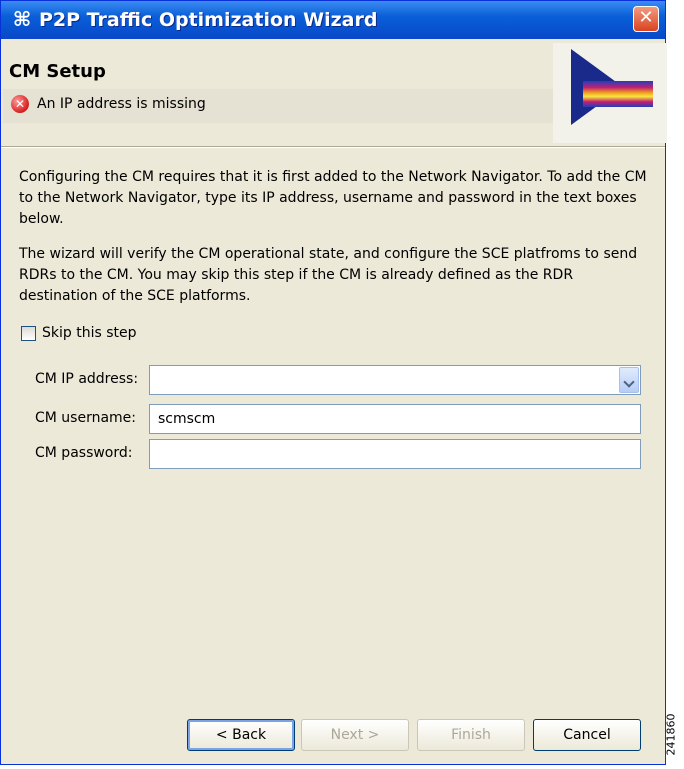 This screenshot has height=769, width=684. I want to click on chevron-down-icon, so click(629, 380).